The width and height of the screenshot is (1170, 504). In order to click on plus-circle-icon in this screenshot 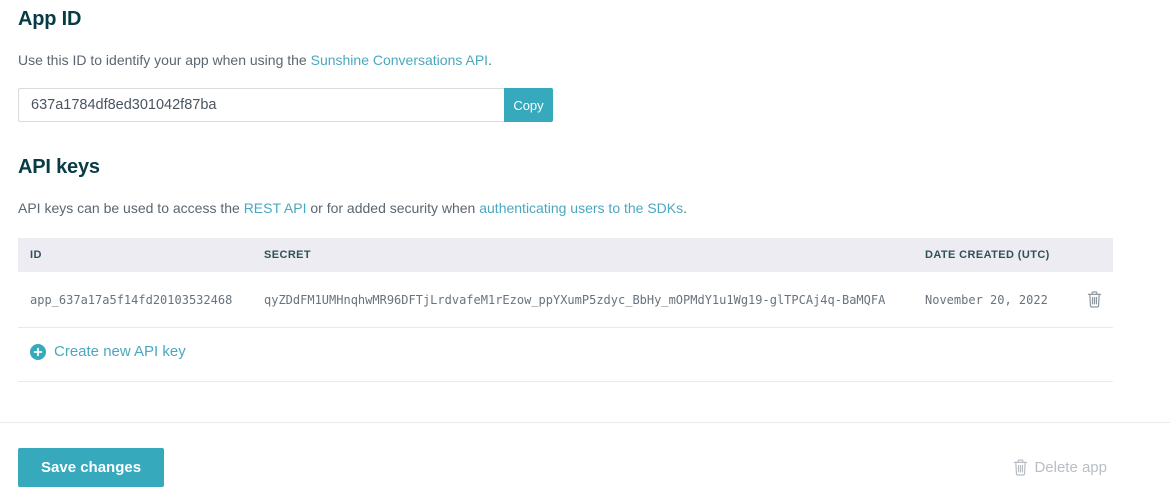, I will do `click(38, 351)`.